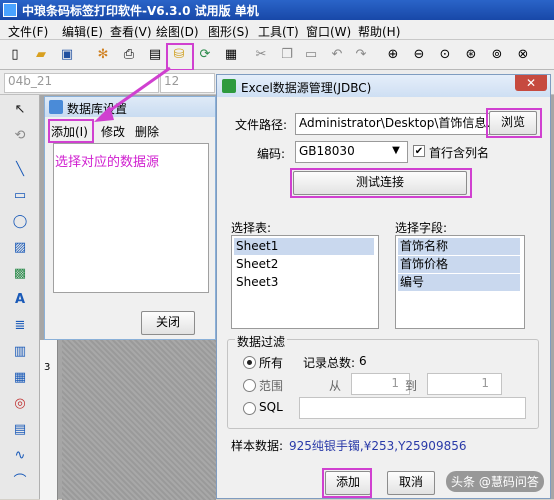  What do you see at coordinates (412, 408) in the screenshot?
I see `sql-input` at bounding box center [412, 408].